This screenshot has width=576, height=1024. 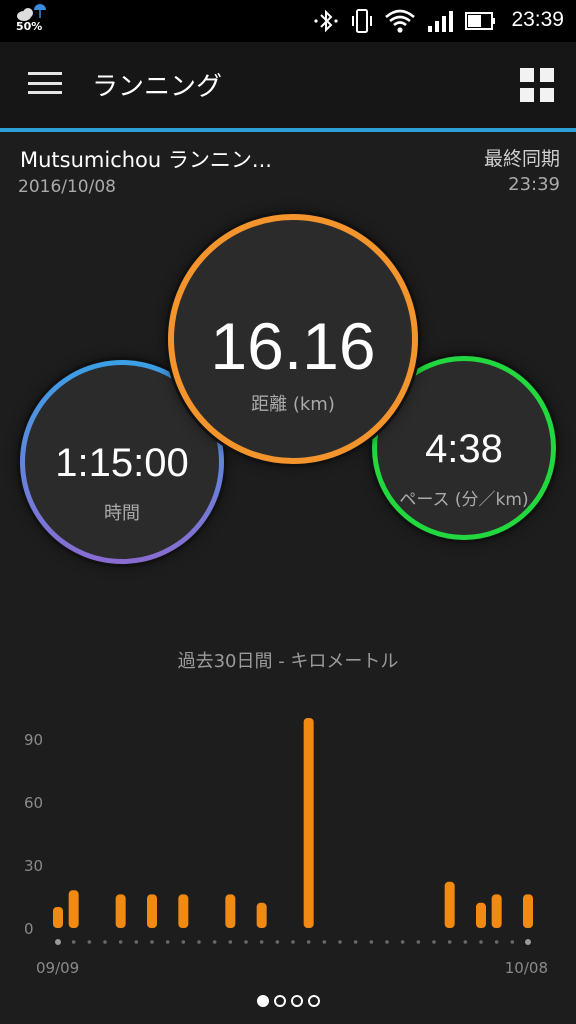 I want to click on hamburger-menu-icon, so click(x=45, y=85).